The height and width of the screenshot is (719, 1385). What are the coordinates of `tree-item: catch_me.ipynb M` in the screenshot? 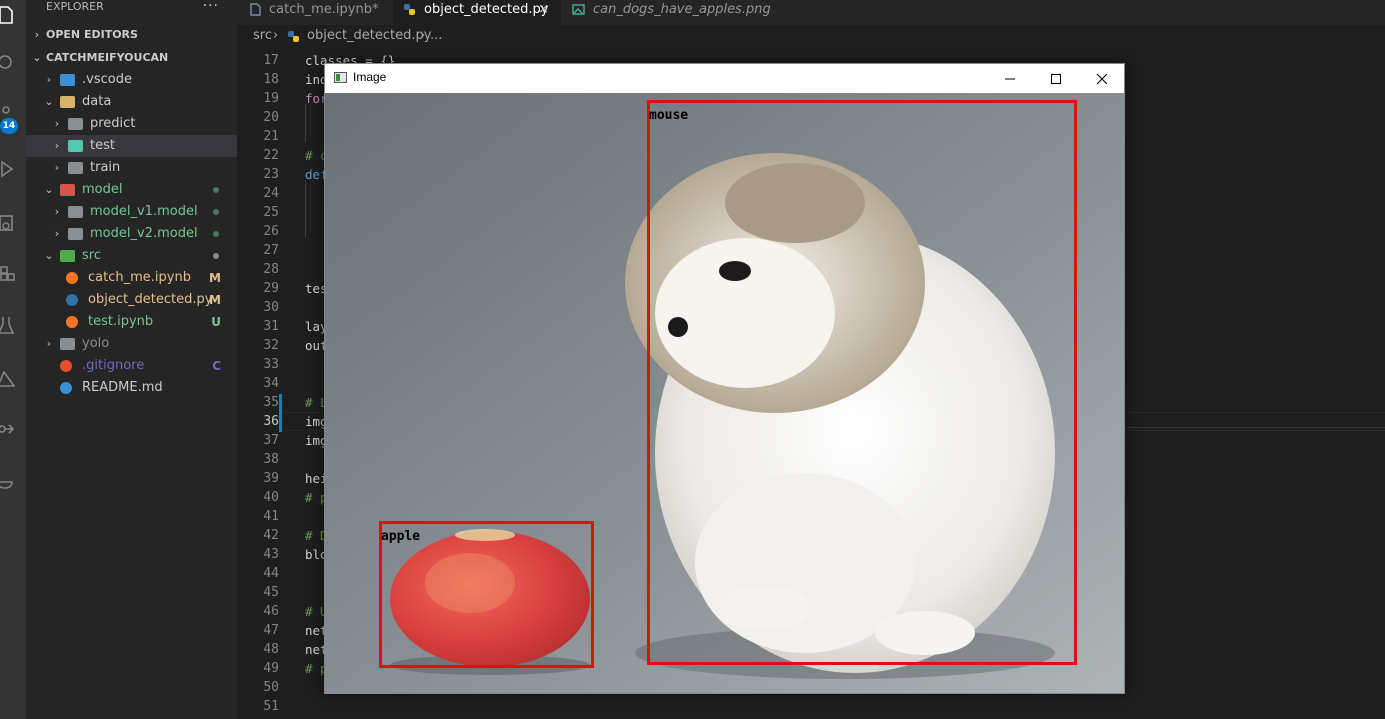 It's located at (131, 278).